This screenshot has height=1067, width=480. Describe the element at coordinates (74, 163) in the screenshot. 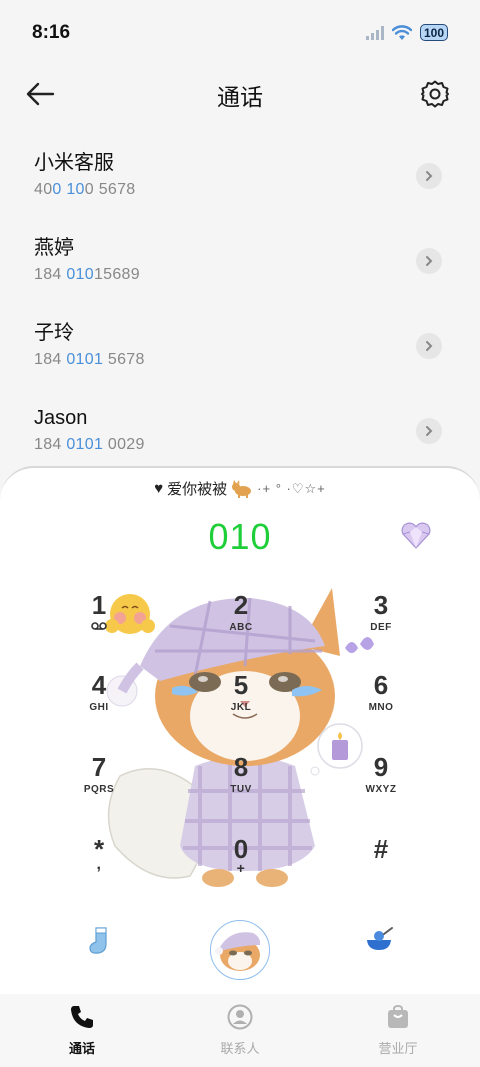

I see `contact-name: 小米客服` at that location.